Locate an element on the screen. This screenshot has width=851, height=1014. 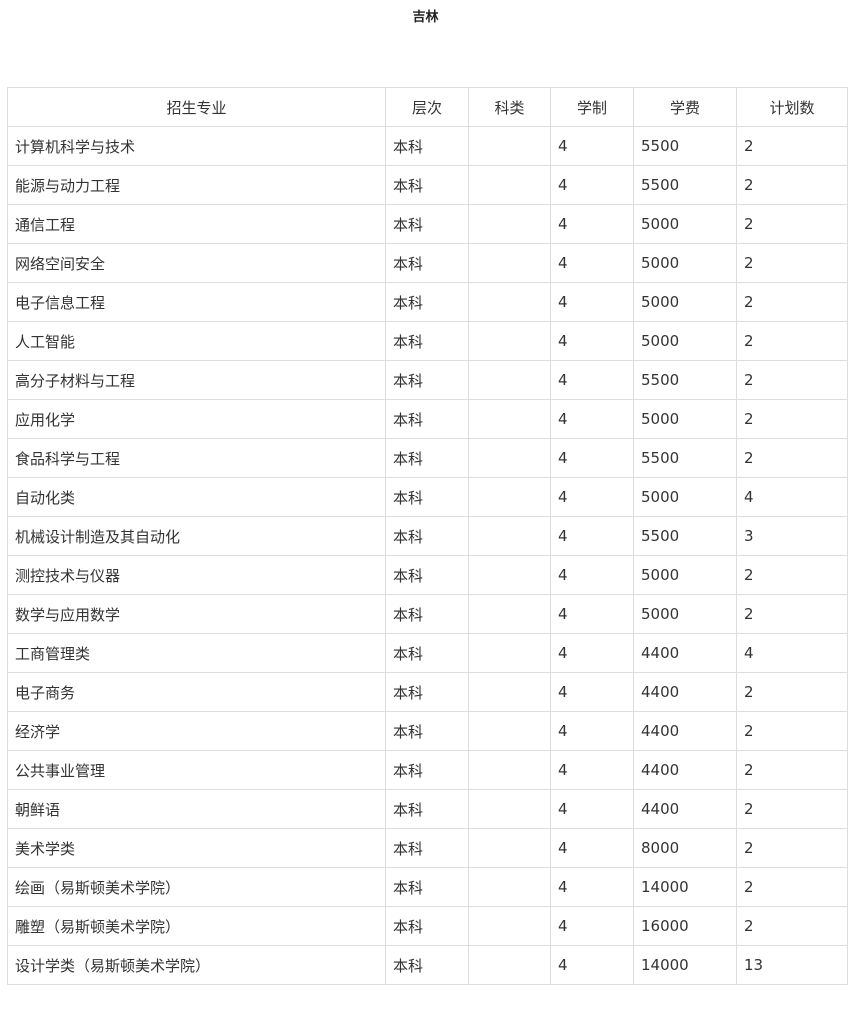
cell-major: 绘画（易斯顿美术学院） is located at coordinates (196, 887).